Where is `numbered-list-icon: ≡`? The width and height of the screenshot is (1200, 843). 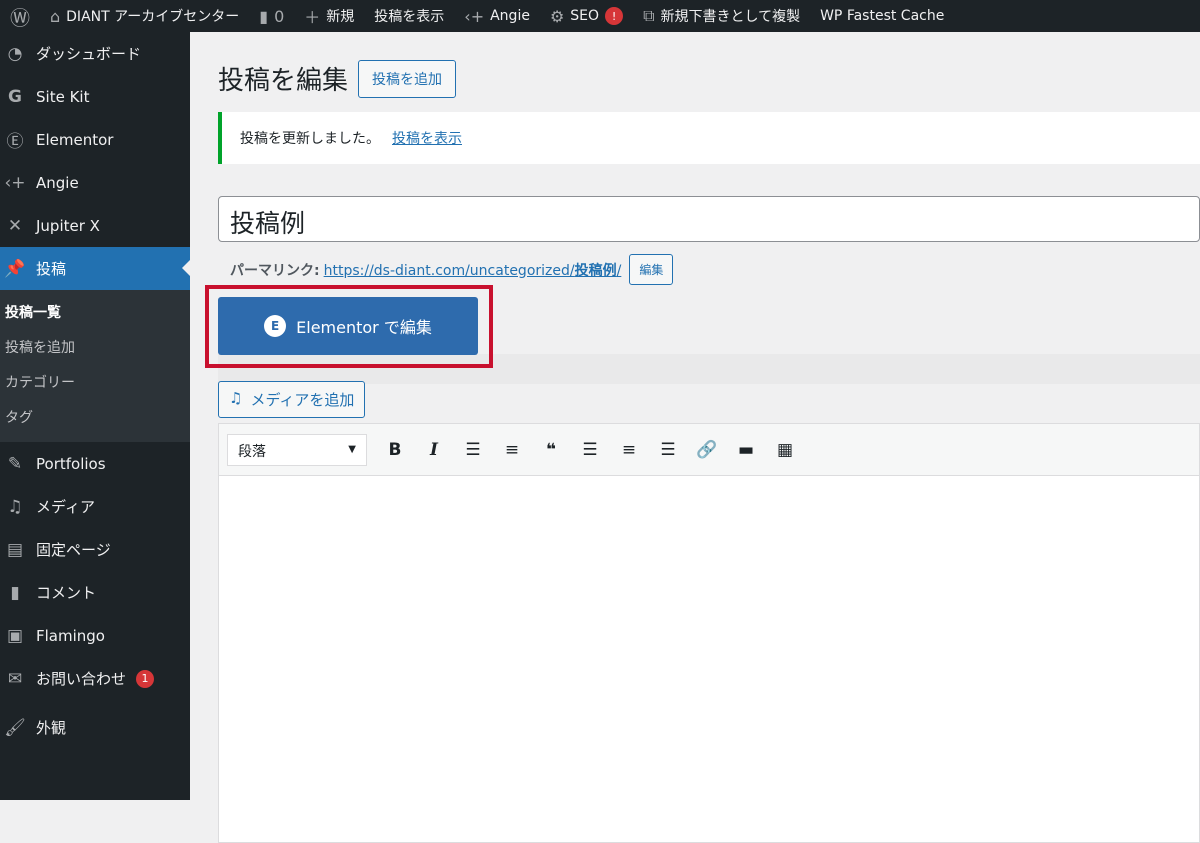
numbered-list-icon: ≡ is located at coordinates (512, 450).